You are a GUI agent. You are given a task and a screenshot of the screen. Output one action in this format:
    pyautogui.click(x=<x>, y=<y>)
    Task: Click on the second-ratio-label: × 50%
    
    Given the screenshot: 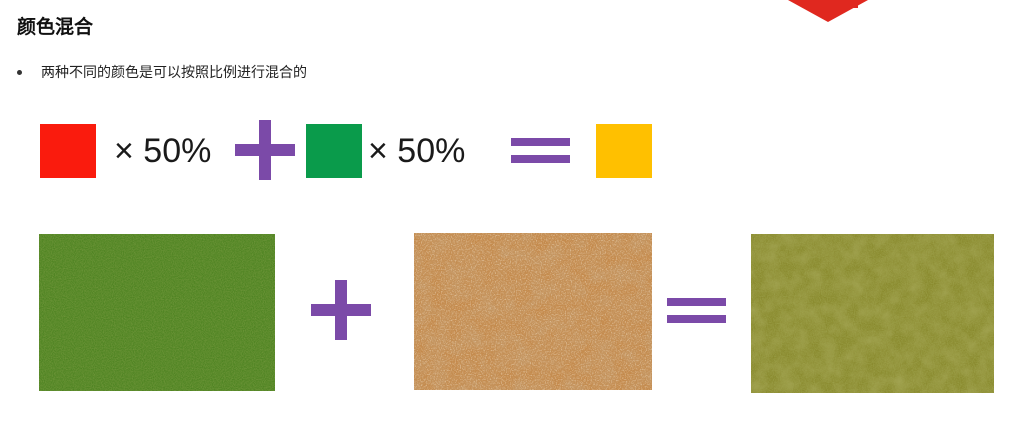 What is the action you would take?
    pyautogui.click(x=417, y=151)
    